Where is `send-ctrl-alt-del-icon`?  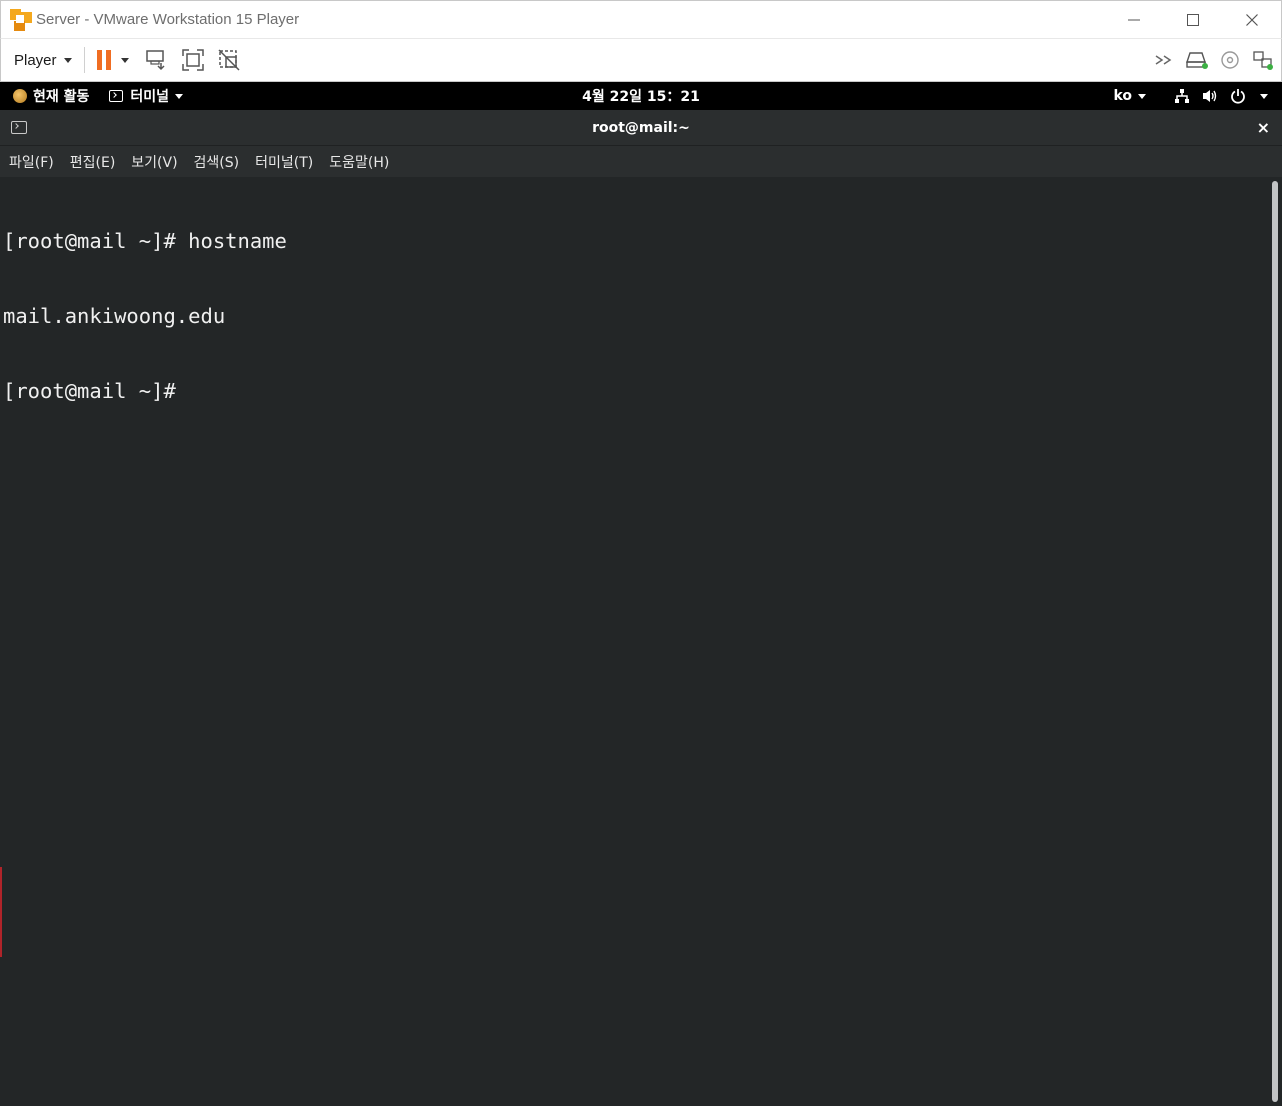
send-ctrl-alt-del-icon is located at coordinates (157, 60).